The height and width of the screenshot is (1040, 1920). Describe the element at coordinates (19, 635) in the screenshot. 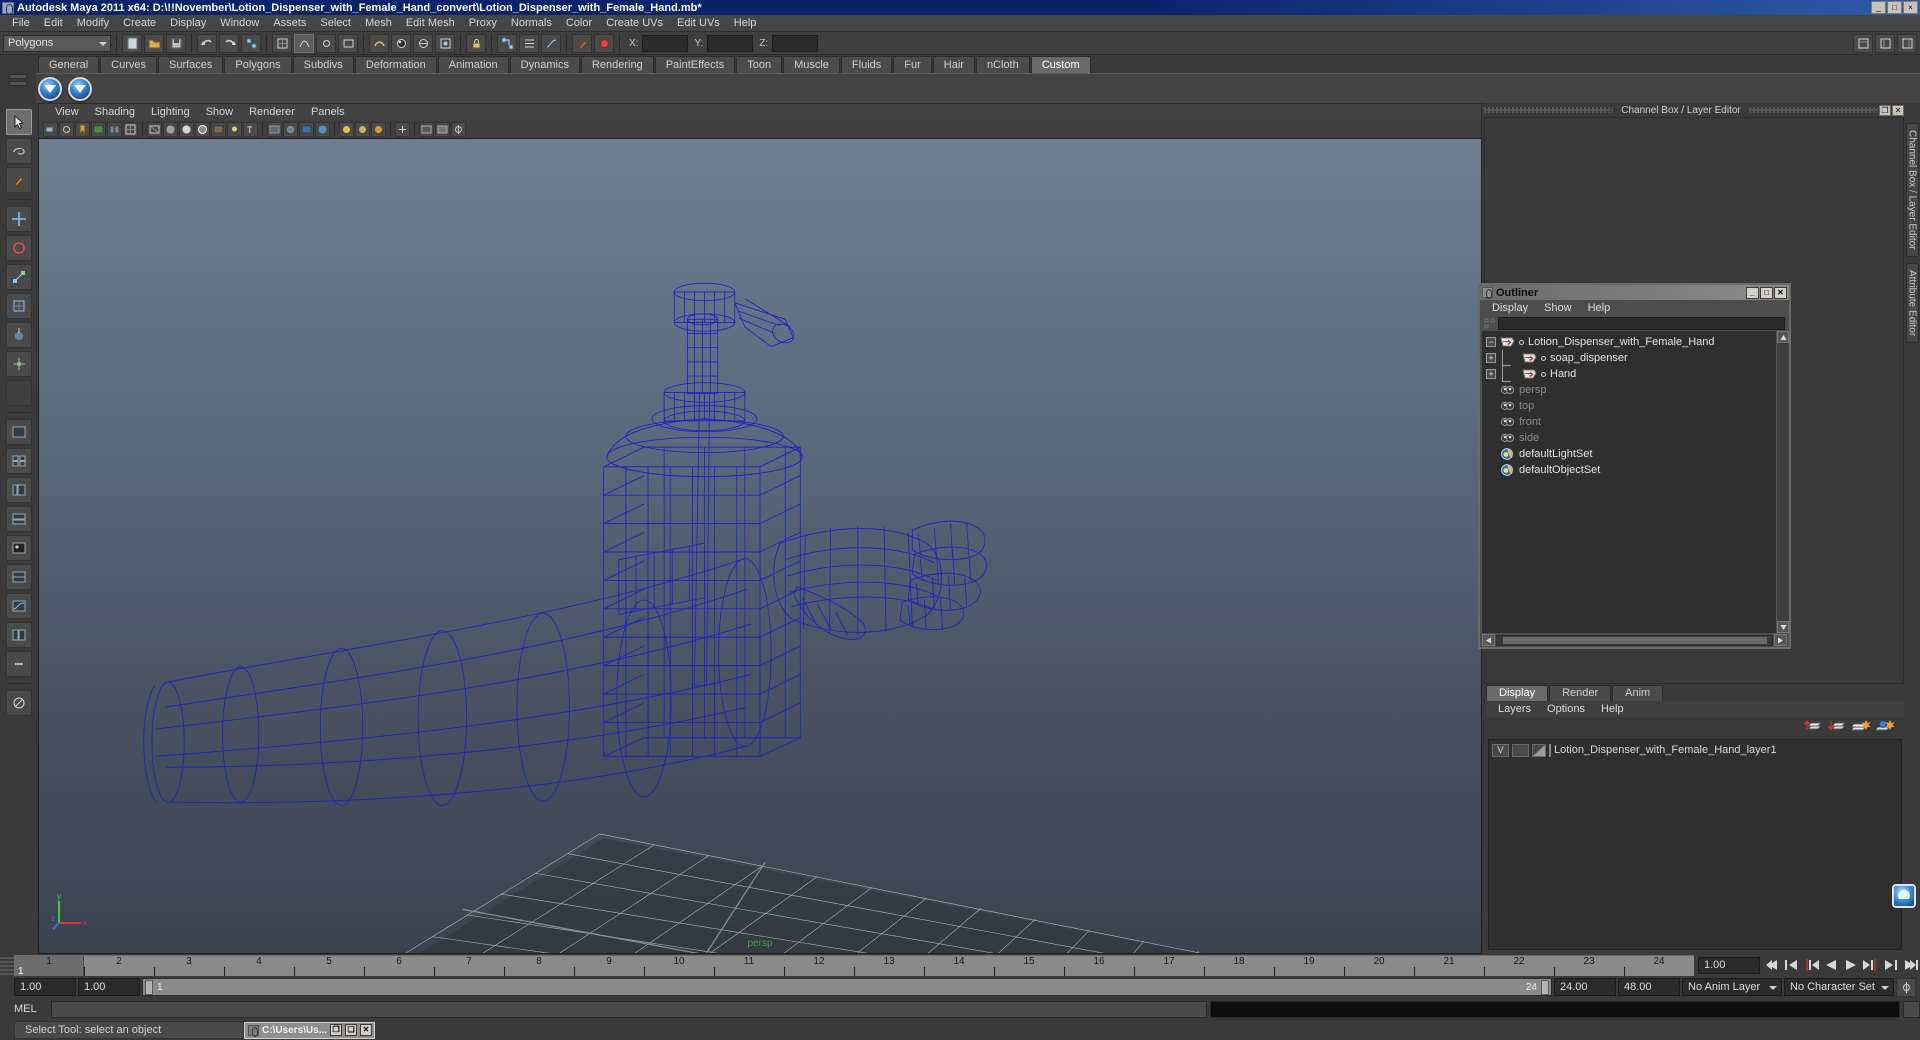

I see `persp-relationship-layout-button` at that location.